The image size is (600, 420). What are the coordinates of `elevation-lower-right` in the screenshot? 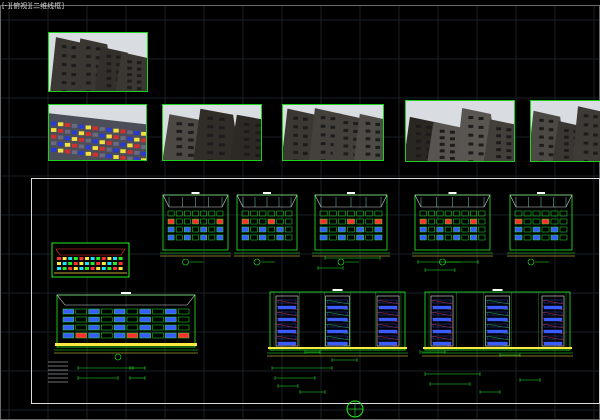 It's located at (497, 323).